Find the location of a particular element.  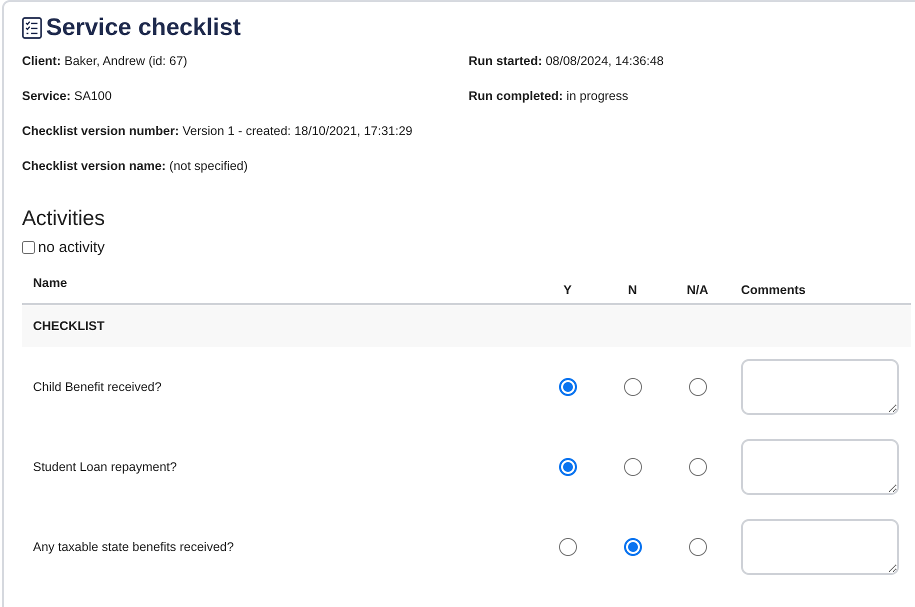

detail-text: Run started: 08/08/2024, 14:36:48 is located at coordinates (566, 62).